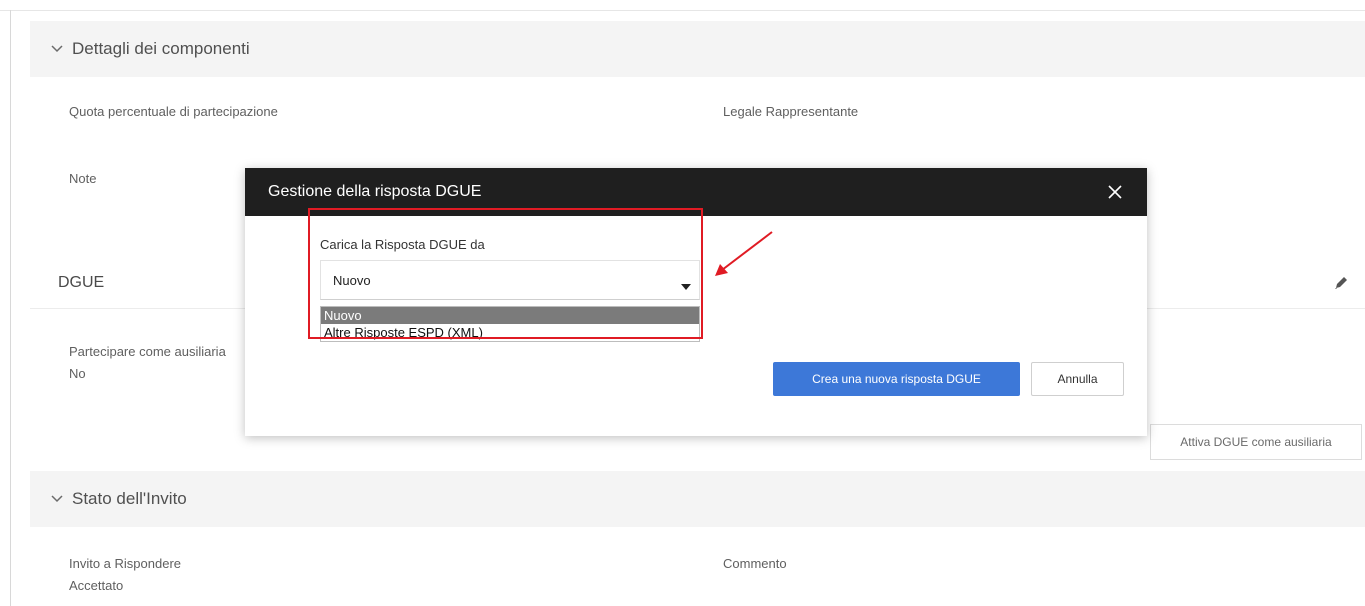  I want to click on commento-label: Commento, so click(755, 563).